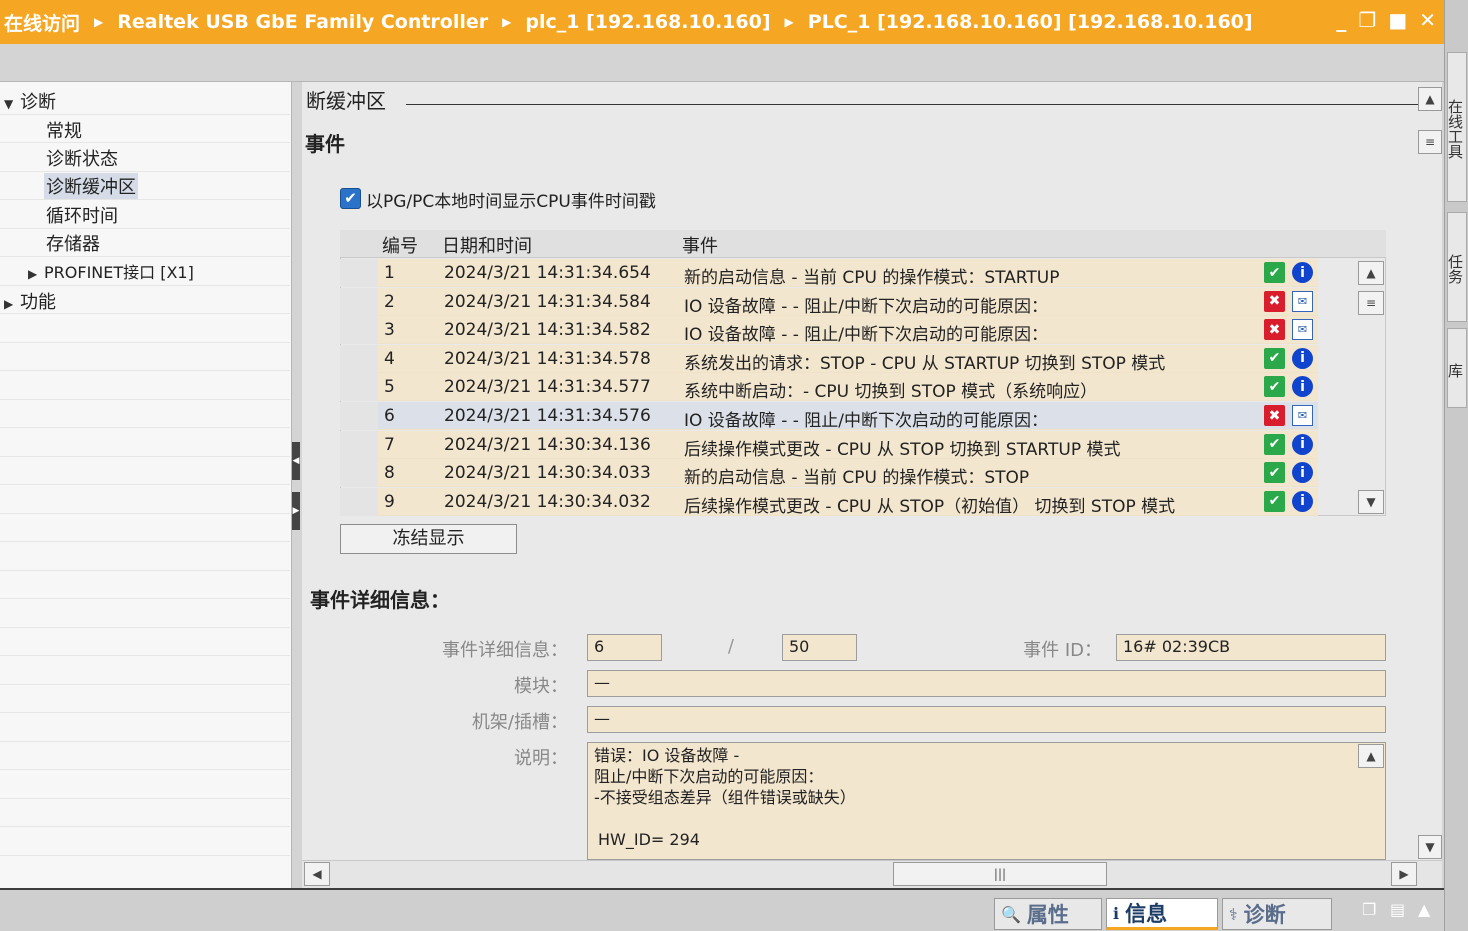 The image size is (1468, 931). I want to click on toolbar, so click(722, 63).